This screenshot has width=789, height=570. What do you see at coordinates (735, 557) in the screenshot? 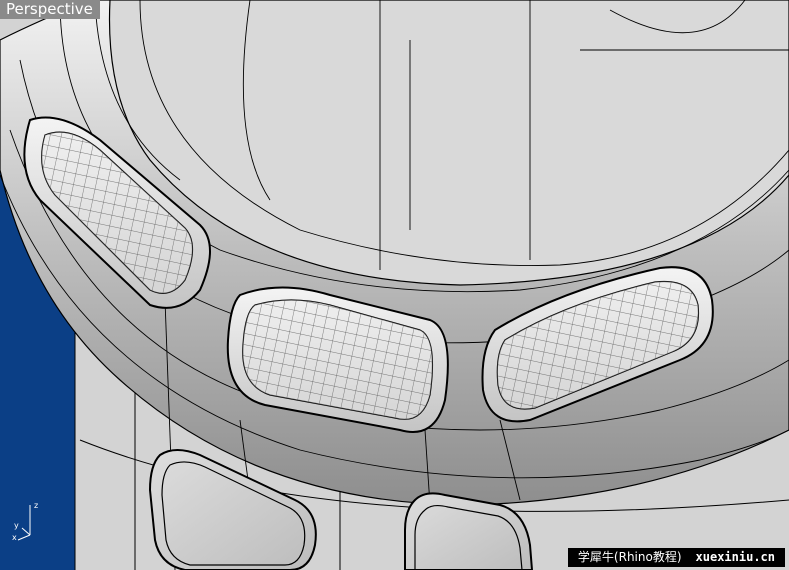
I see `watermark-site: xuexiniu.cn` at bounding box center [735, 557].